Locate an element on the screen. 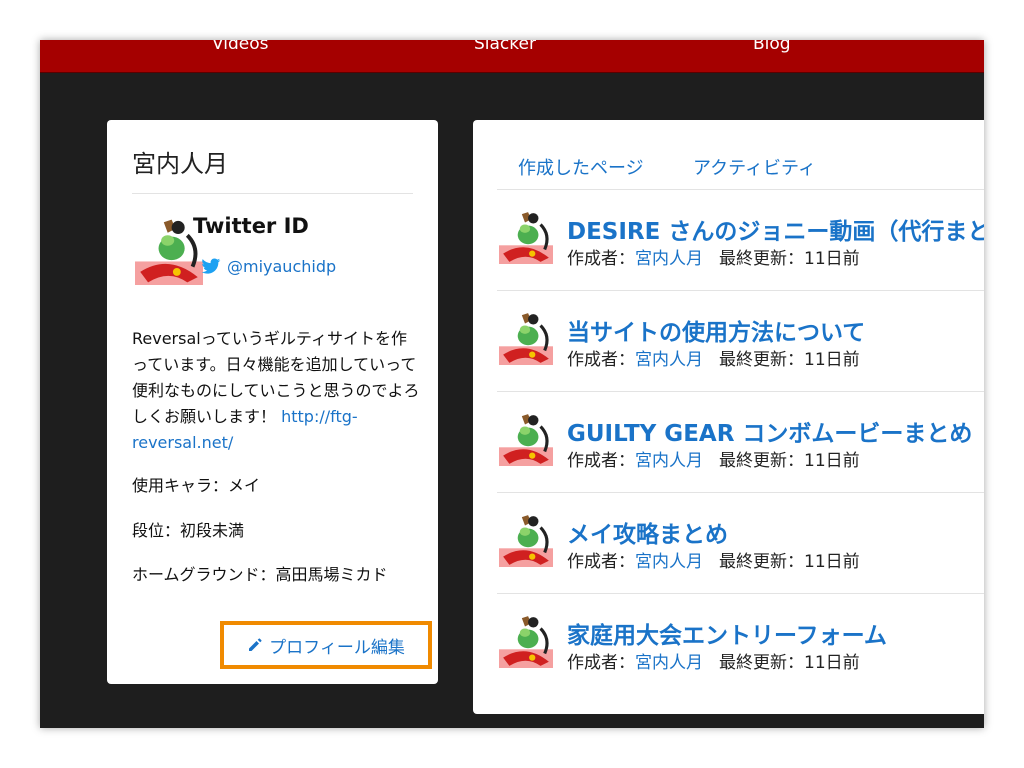 This screenshot has width=1024, height=768. page-list-item: メイ攻略まとめ 作成者：宮内人月 最終更新：11日前 is located at coordinates (740, 543).